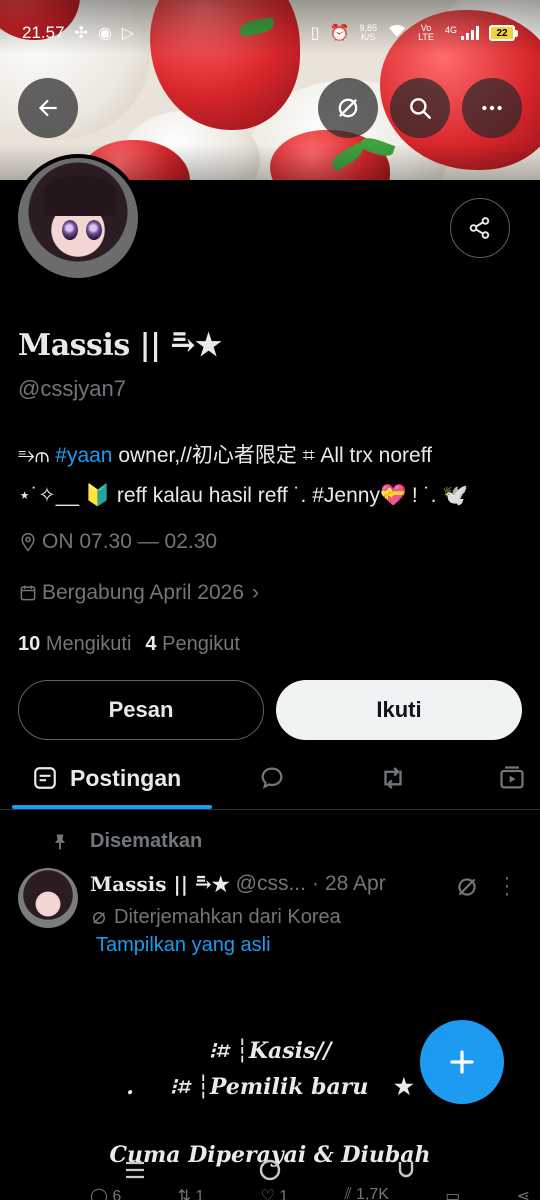 This screenshot has height=1200, width=540. I want to click on profile-name: Massis || ⥱★, so click(120, 345).